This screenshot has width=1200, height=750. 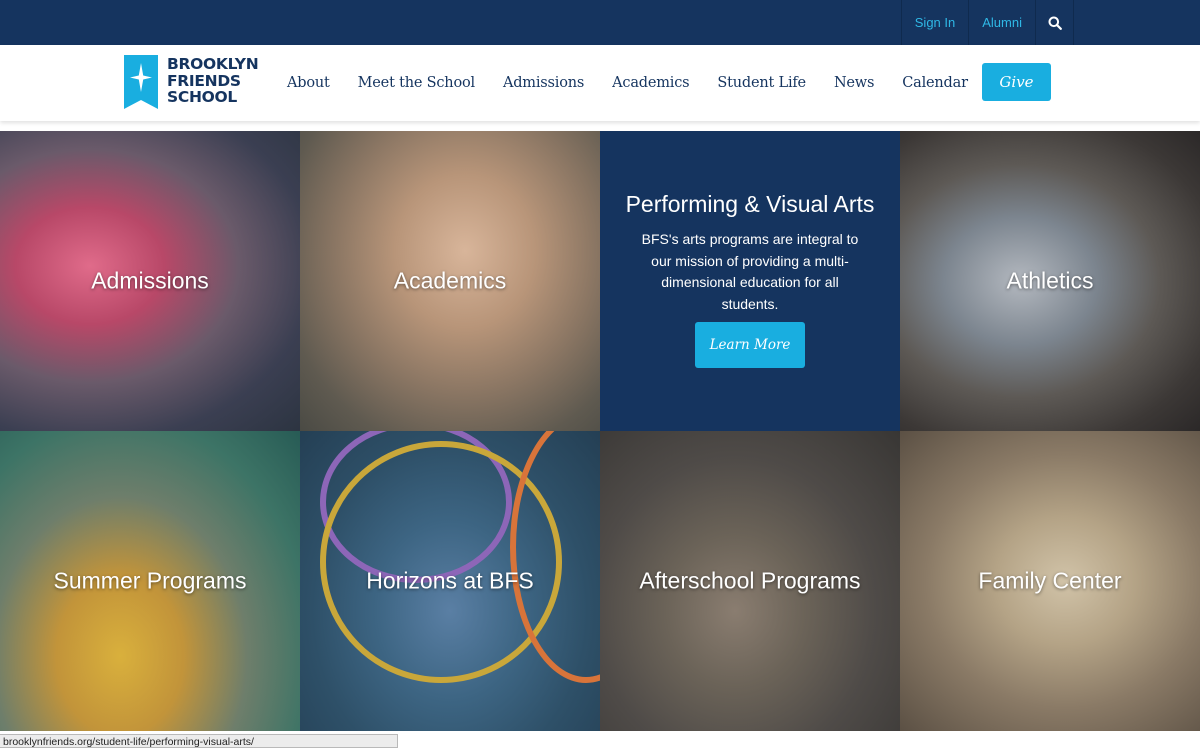 I want to click on tile-admissions: Admissions, so click(x=150, y=281).